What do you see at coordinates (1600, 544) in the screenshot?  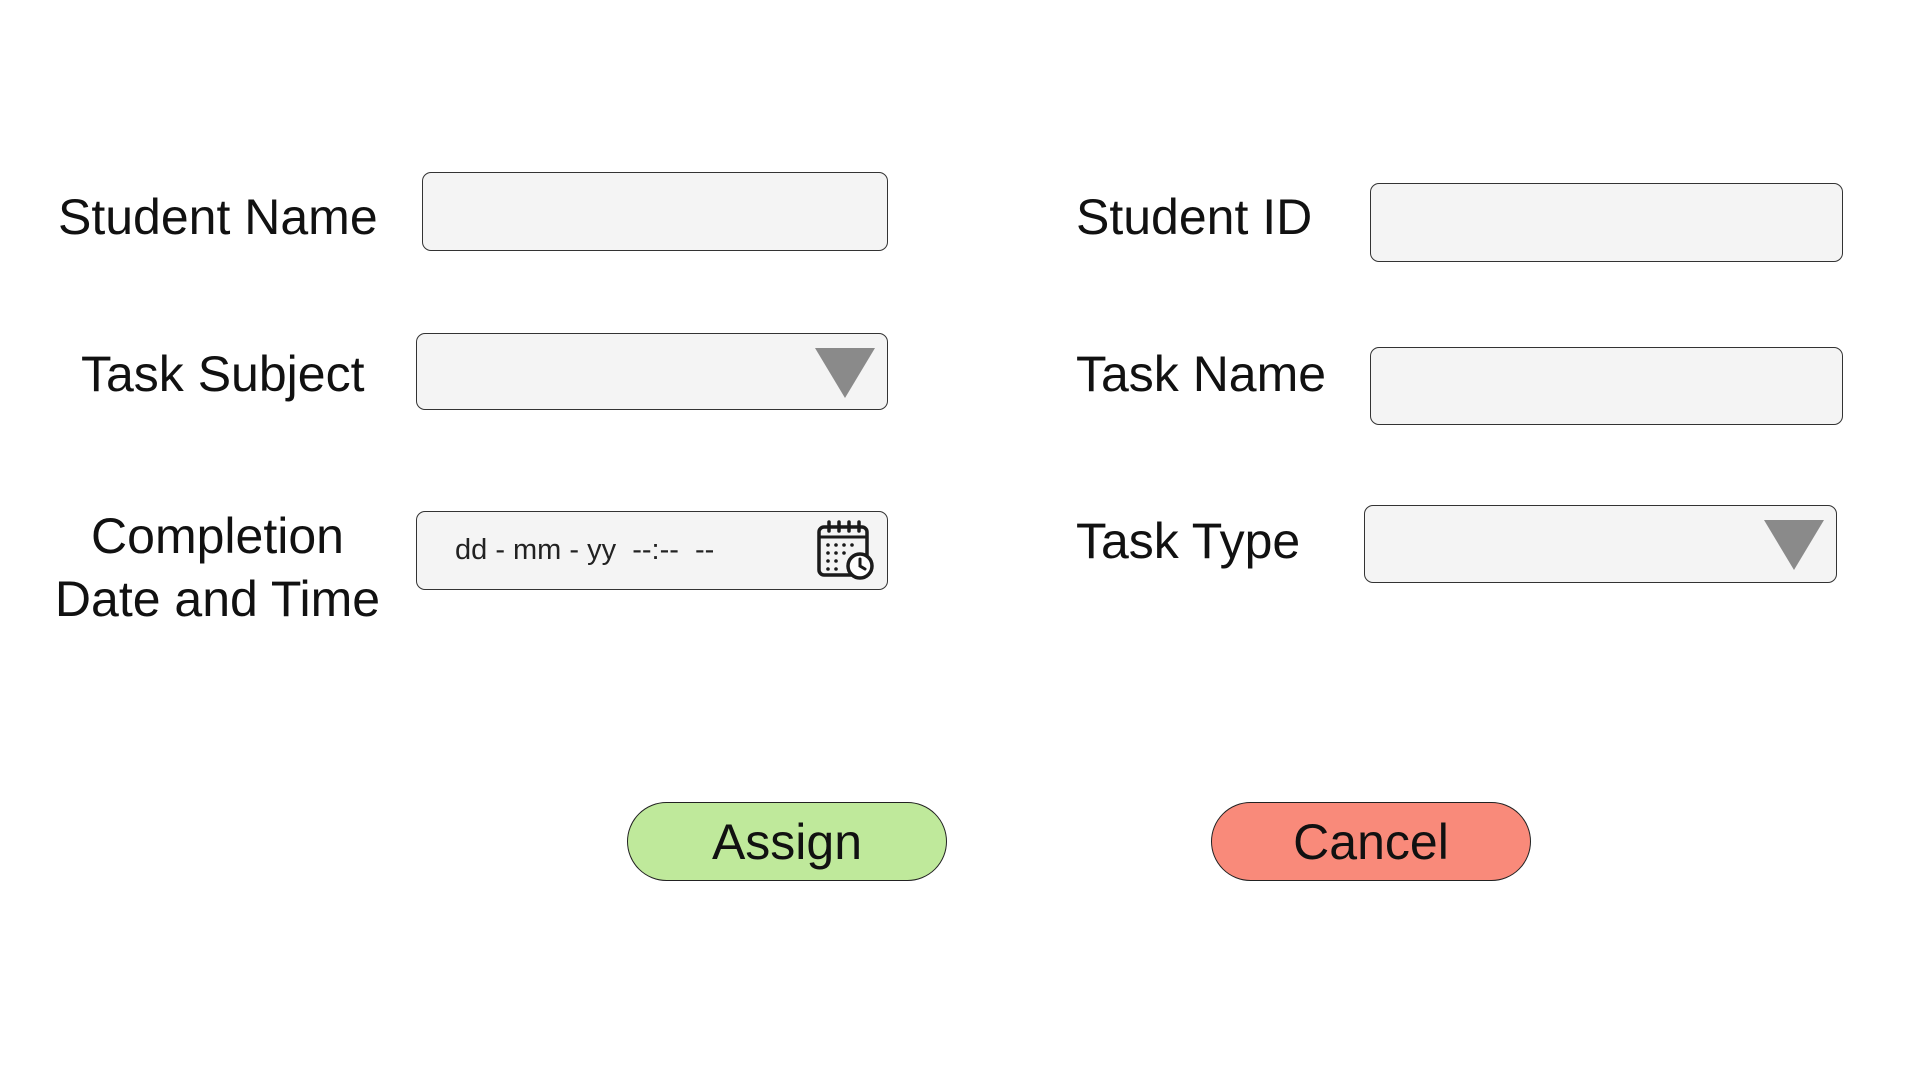 I see `task-type-select` at bounding box center [1600, 544].